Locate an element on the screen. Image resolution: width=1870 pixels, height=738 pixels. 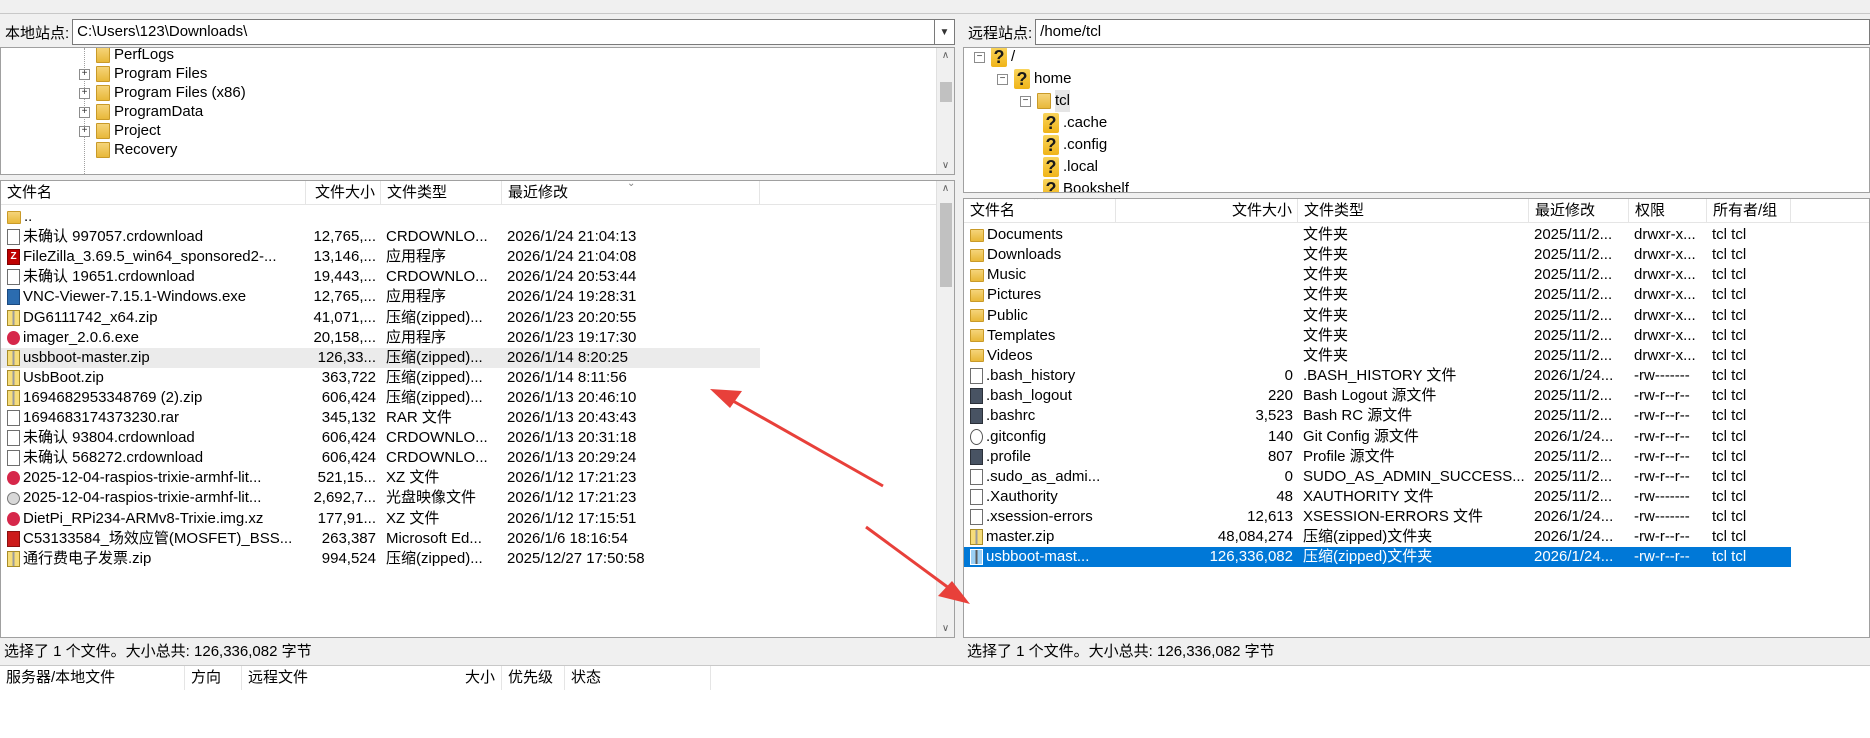
remote-tree-item: −? home is located at coordinates (1034, 79).